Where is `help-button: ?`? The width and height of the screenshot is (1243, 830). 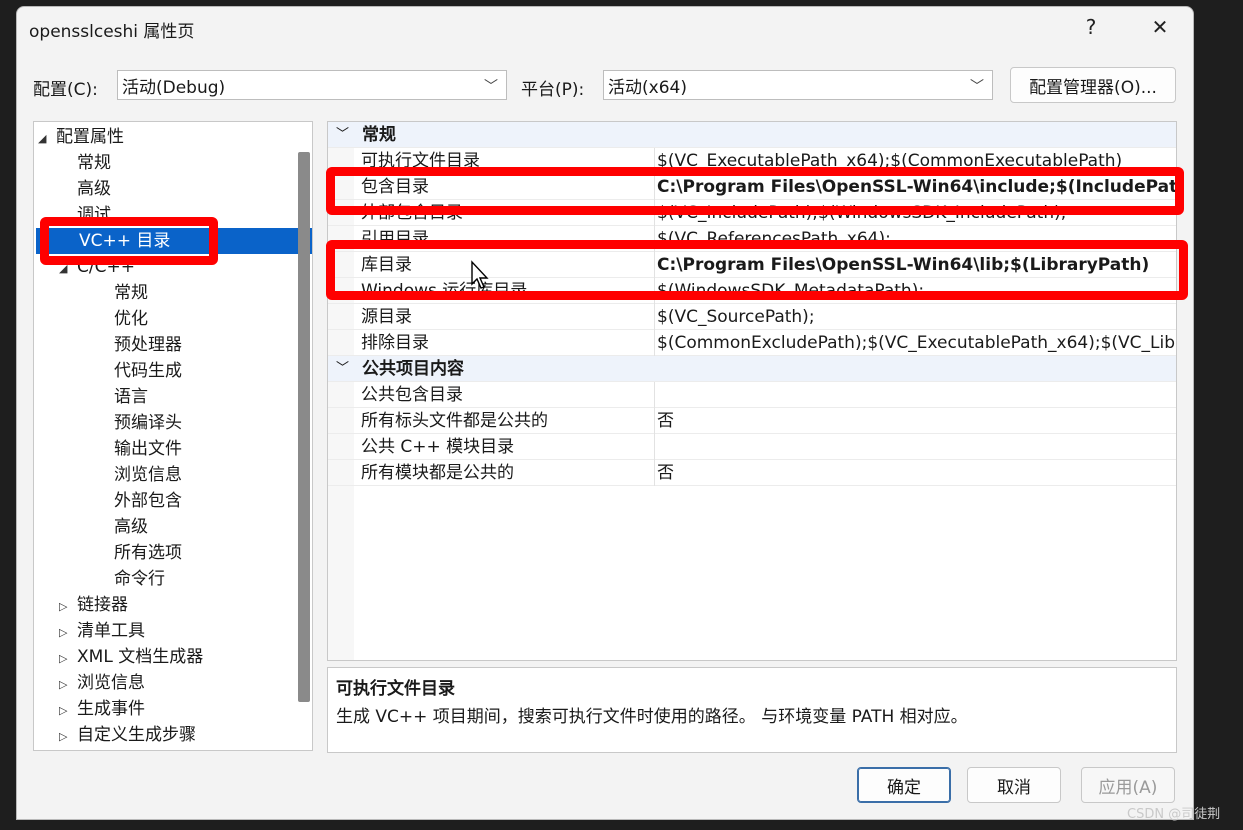 help-button: ? is located at coordinates (1091, 27).